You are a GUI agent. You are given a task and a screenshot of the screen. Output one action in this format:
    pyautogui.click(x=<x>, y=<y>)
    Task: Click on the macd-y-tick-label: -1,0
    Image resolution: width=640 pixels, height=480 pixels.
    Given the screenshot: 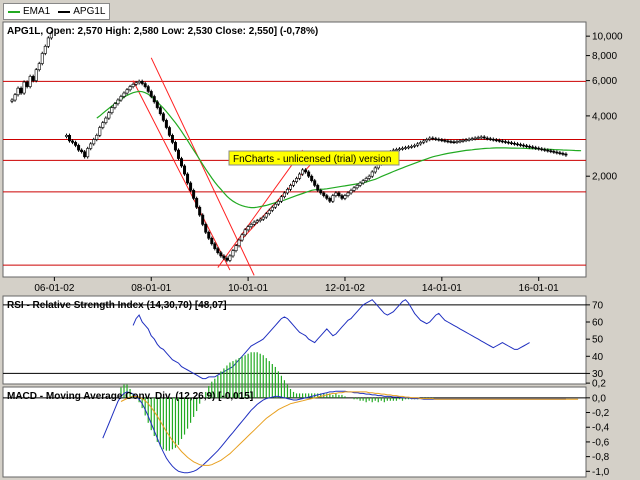 What is the action you would take?
    pyautogui.click(x=601, y=472)
    